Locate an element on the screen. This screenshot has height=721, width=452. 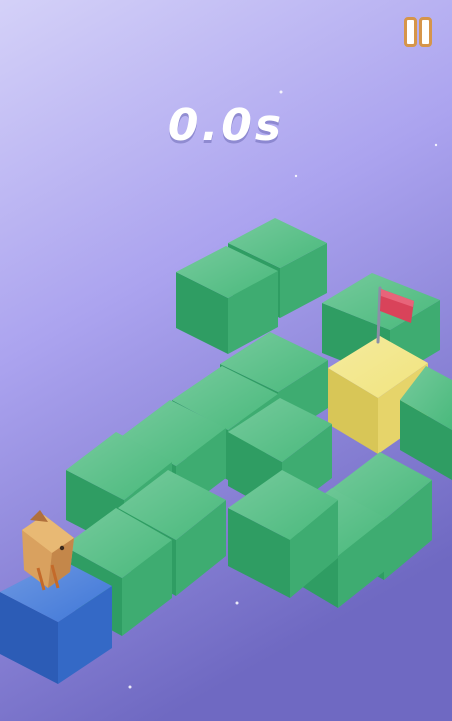
timer-label: 0.0s is located at coordinates (226, 125).